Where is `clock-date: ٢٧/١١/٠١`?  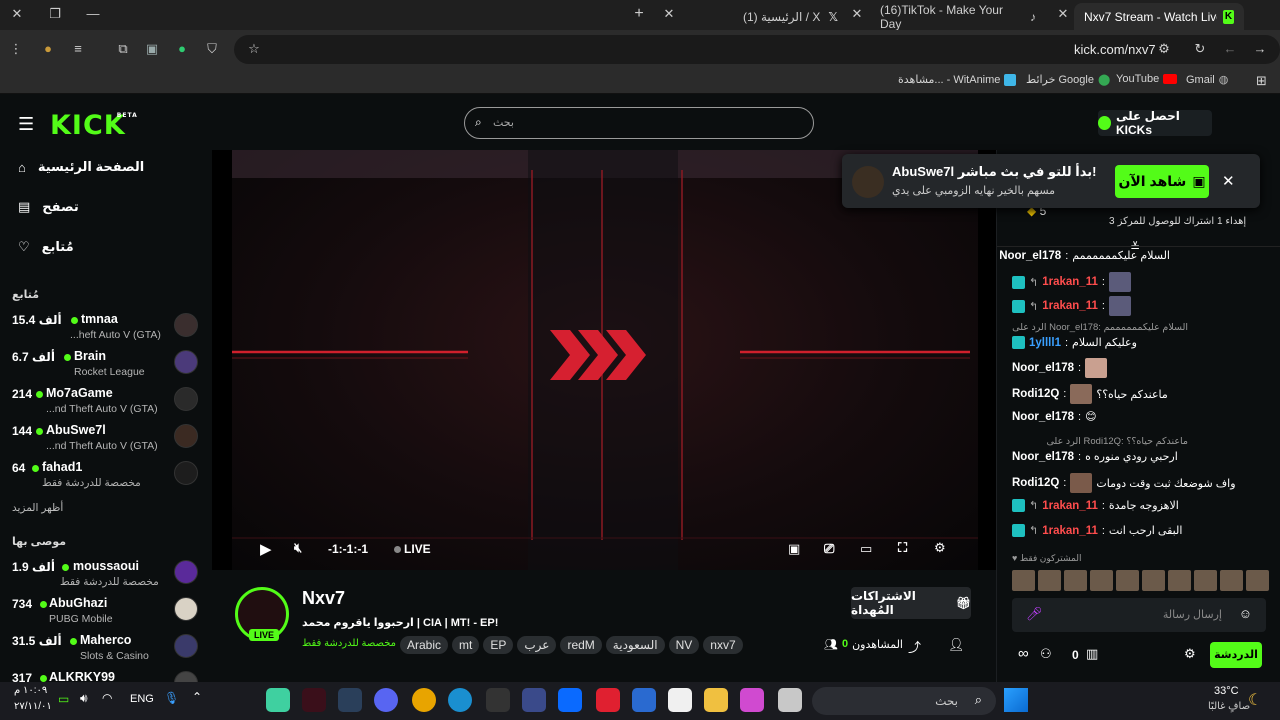 clock-date: ٢٧/١١/٠١ is located at coordinates (33, 706).